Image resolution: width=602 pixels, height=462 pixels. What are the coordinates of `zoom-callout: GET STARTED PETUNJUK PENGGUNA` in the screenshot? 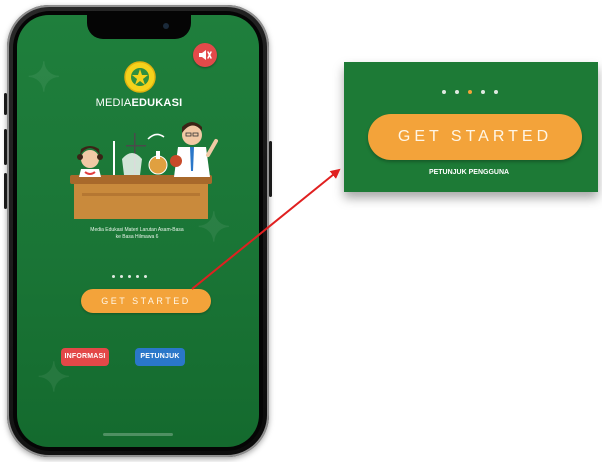 It's located at (471, 127).